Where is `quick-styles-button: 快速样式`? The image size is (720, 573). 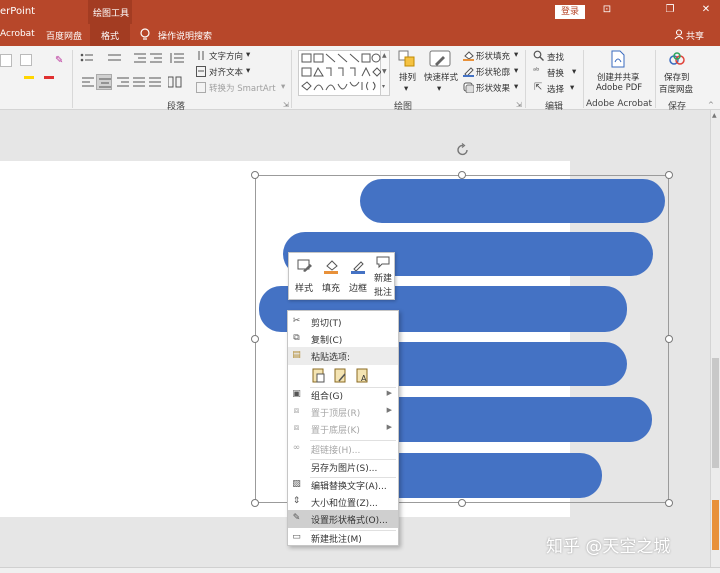
quick-styles-button: 快速样式 is located at coordinates (441, 77).